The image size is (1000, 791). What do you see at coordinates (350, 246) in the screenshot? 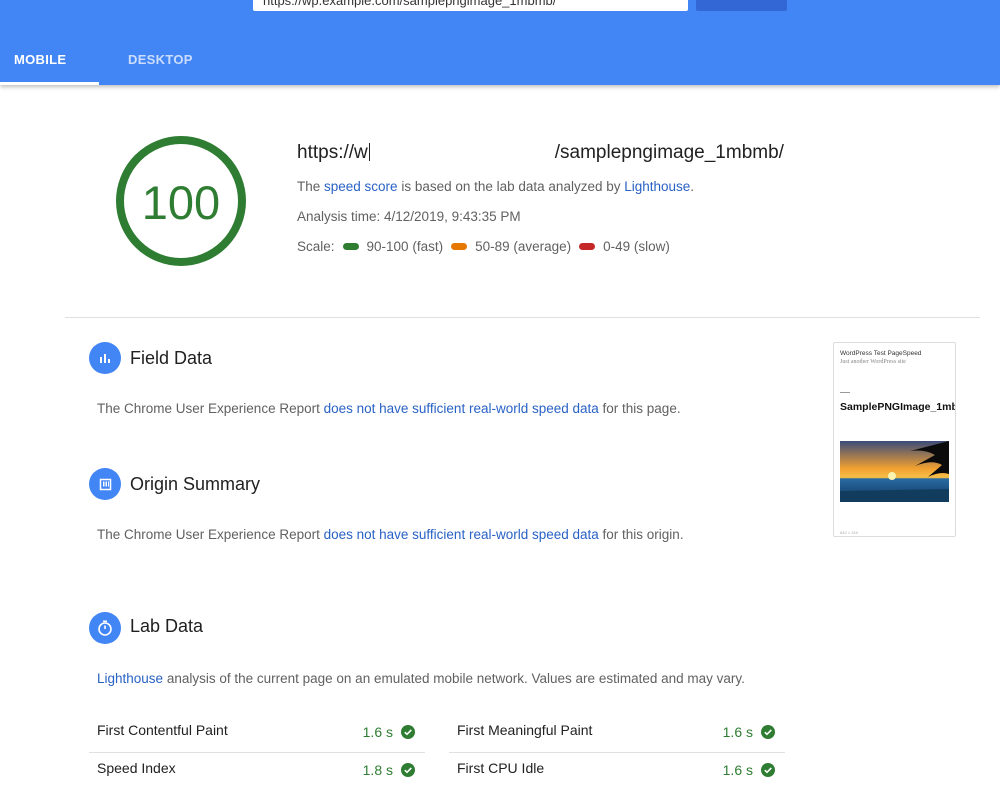
I see `fast-pill-icon` at bounding box center [350, 246].